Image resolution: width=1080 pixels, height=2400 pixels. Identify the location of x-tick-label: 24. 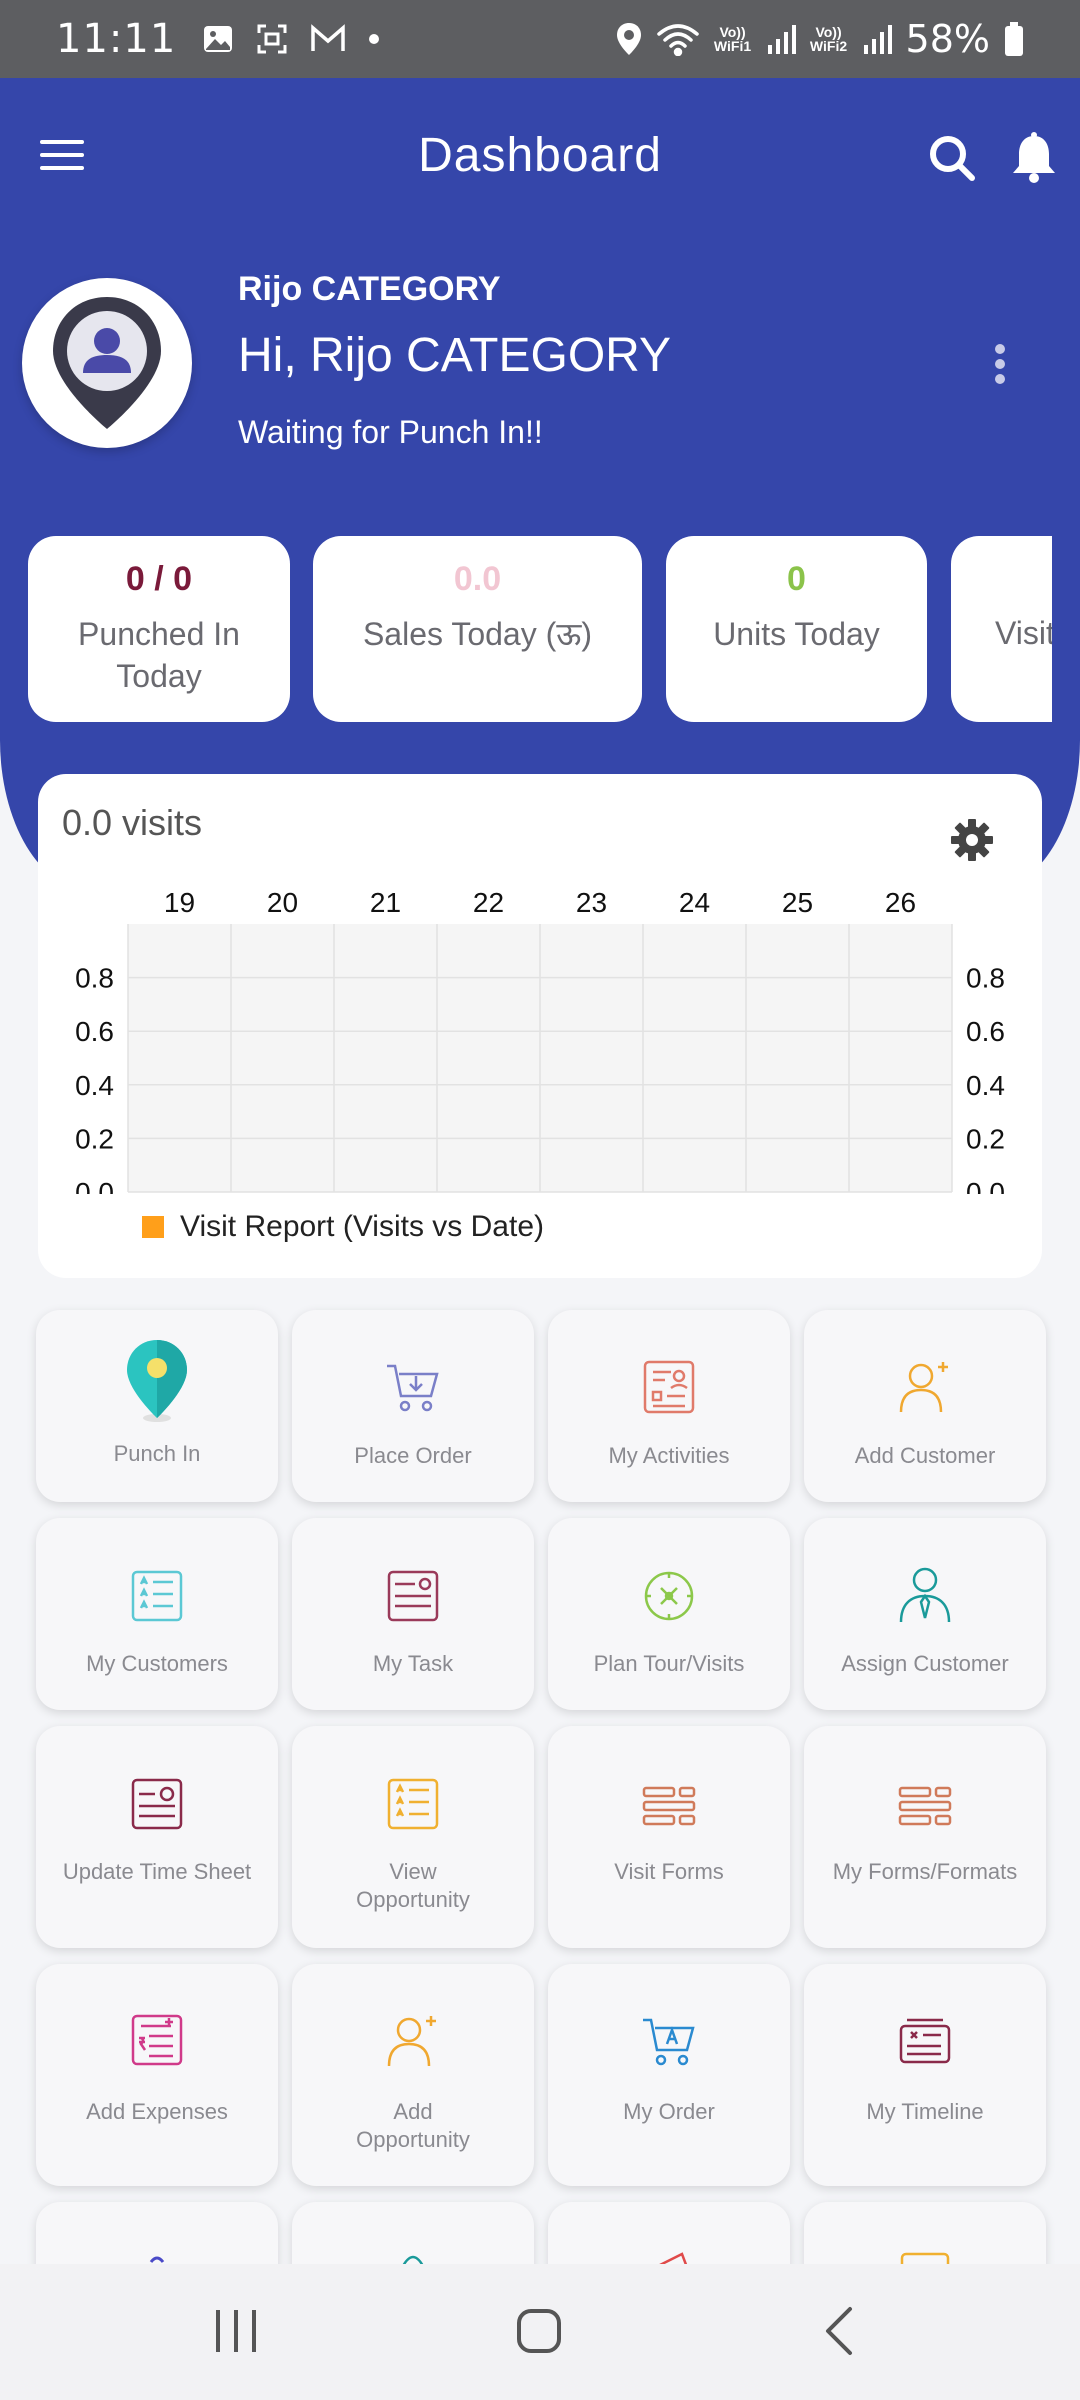
(694, 902).